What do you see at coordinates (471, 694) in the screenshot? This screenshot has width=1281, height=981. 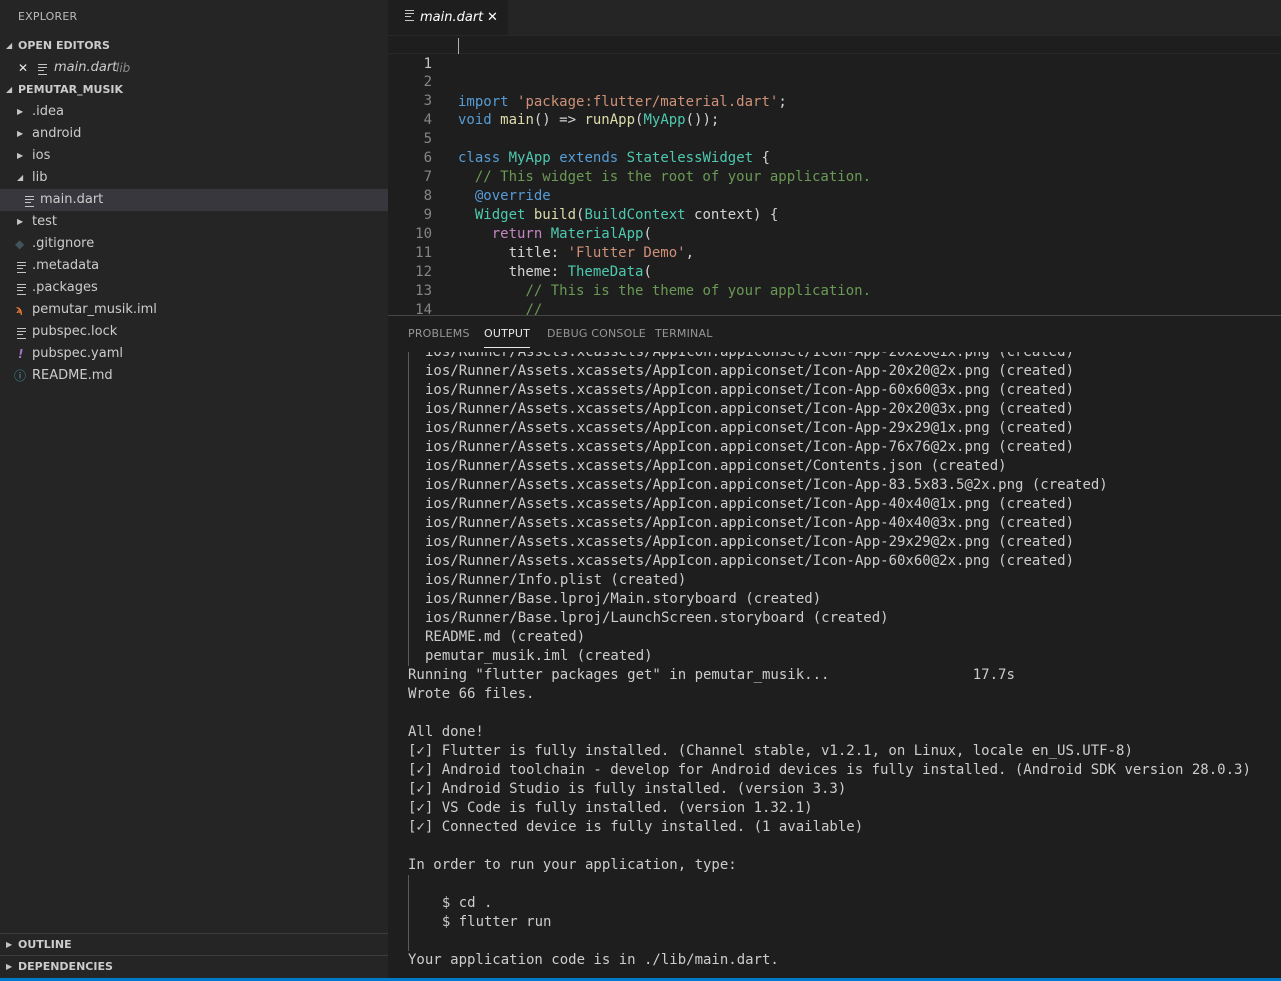 I see `output-line: Wrote 66 files.` at bounding box center [471, 694].